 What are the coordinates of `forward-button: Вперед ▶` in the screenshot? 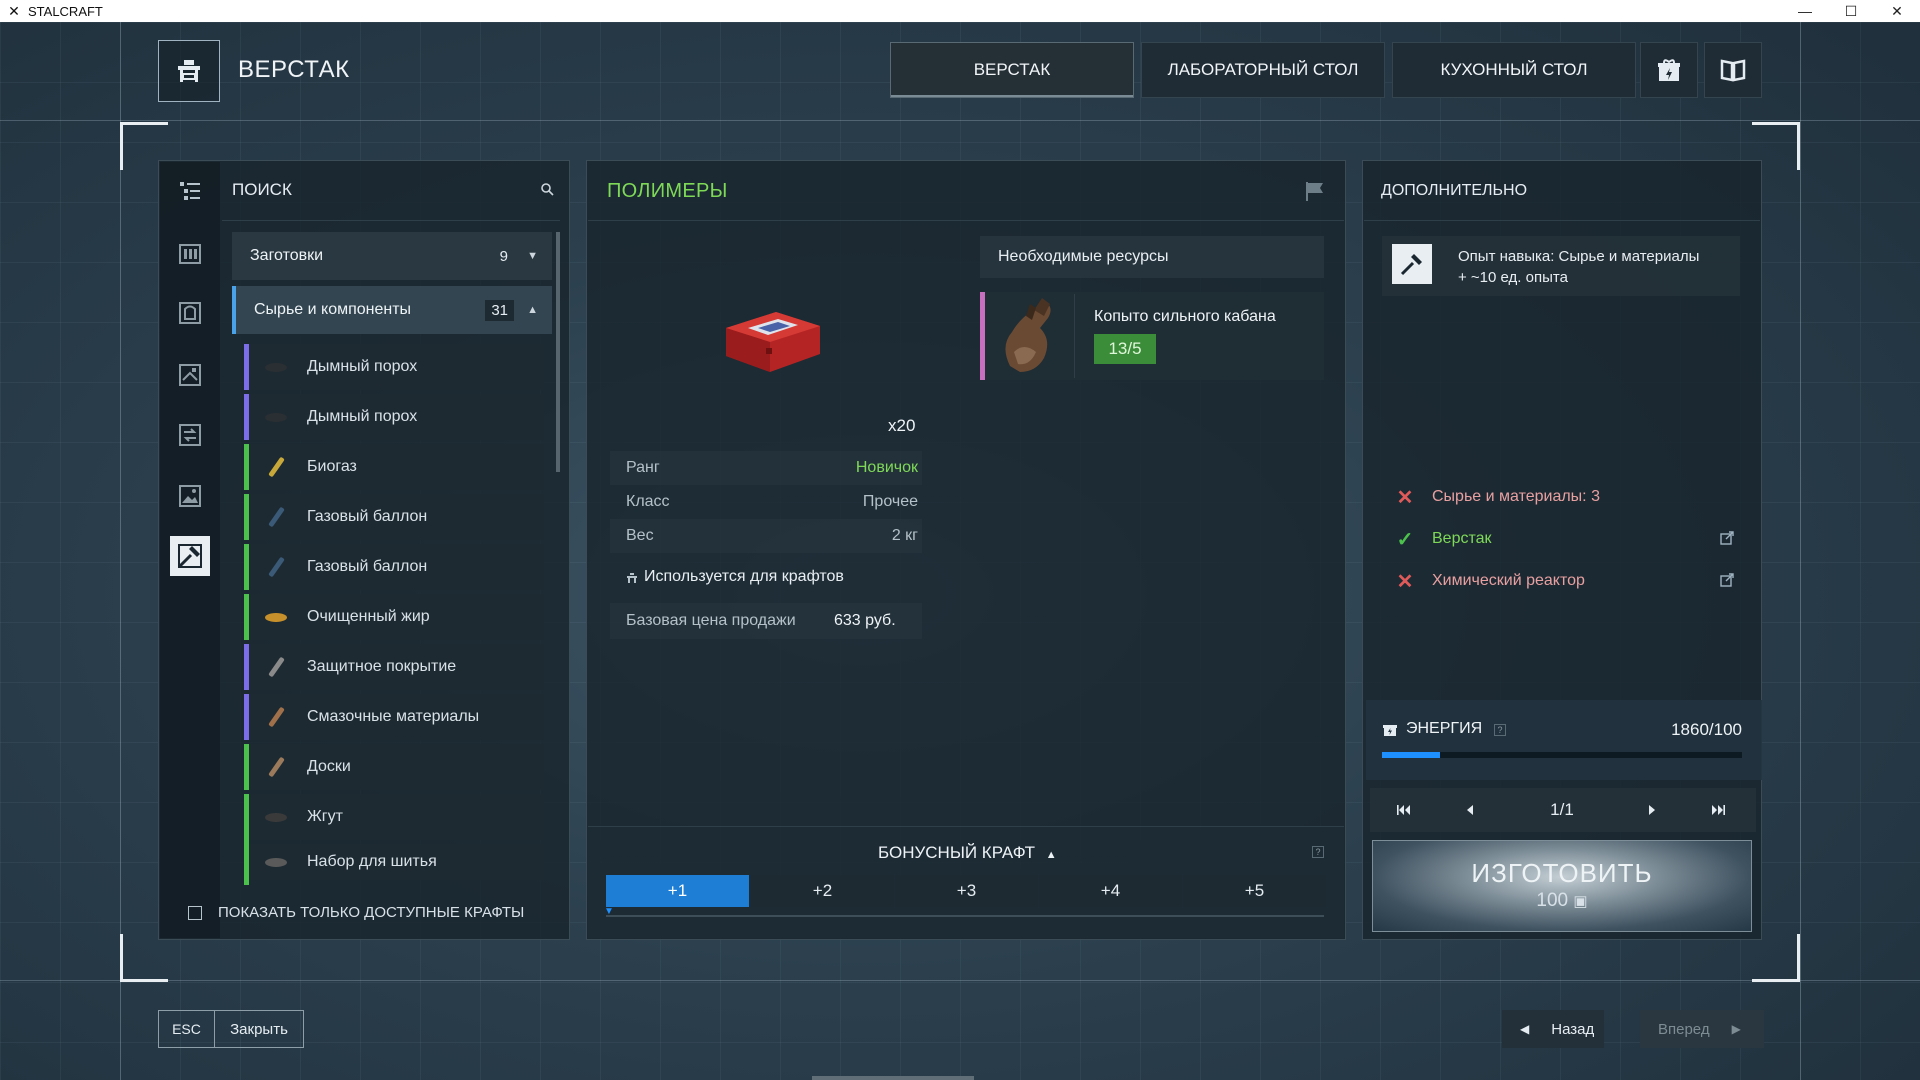 It's located at (1702, 1029).